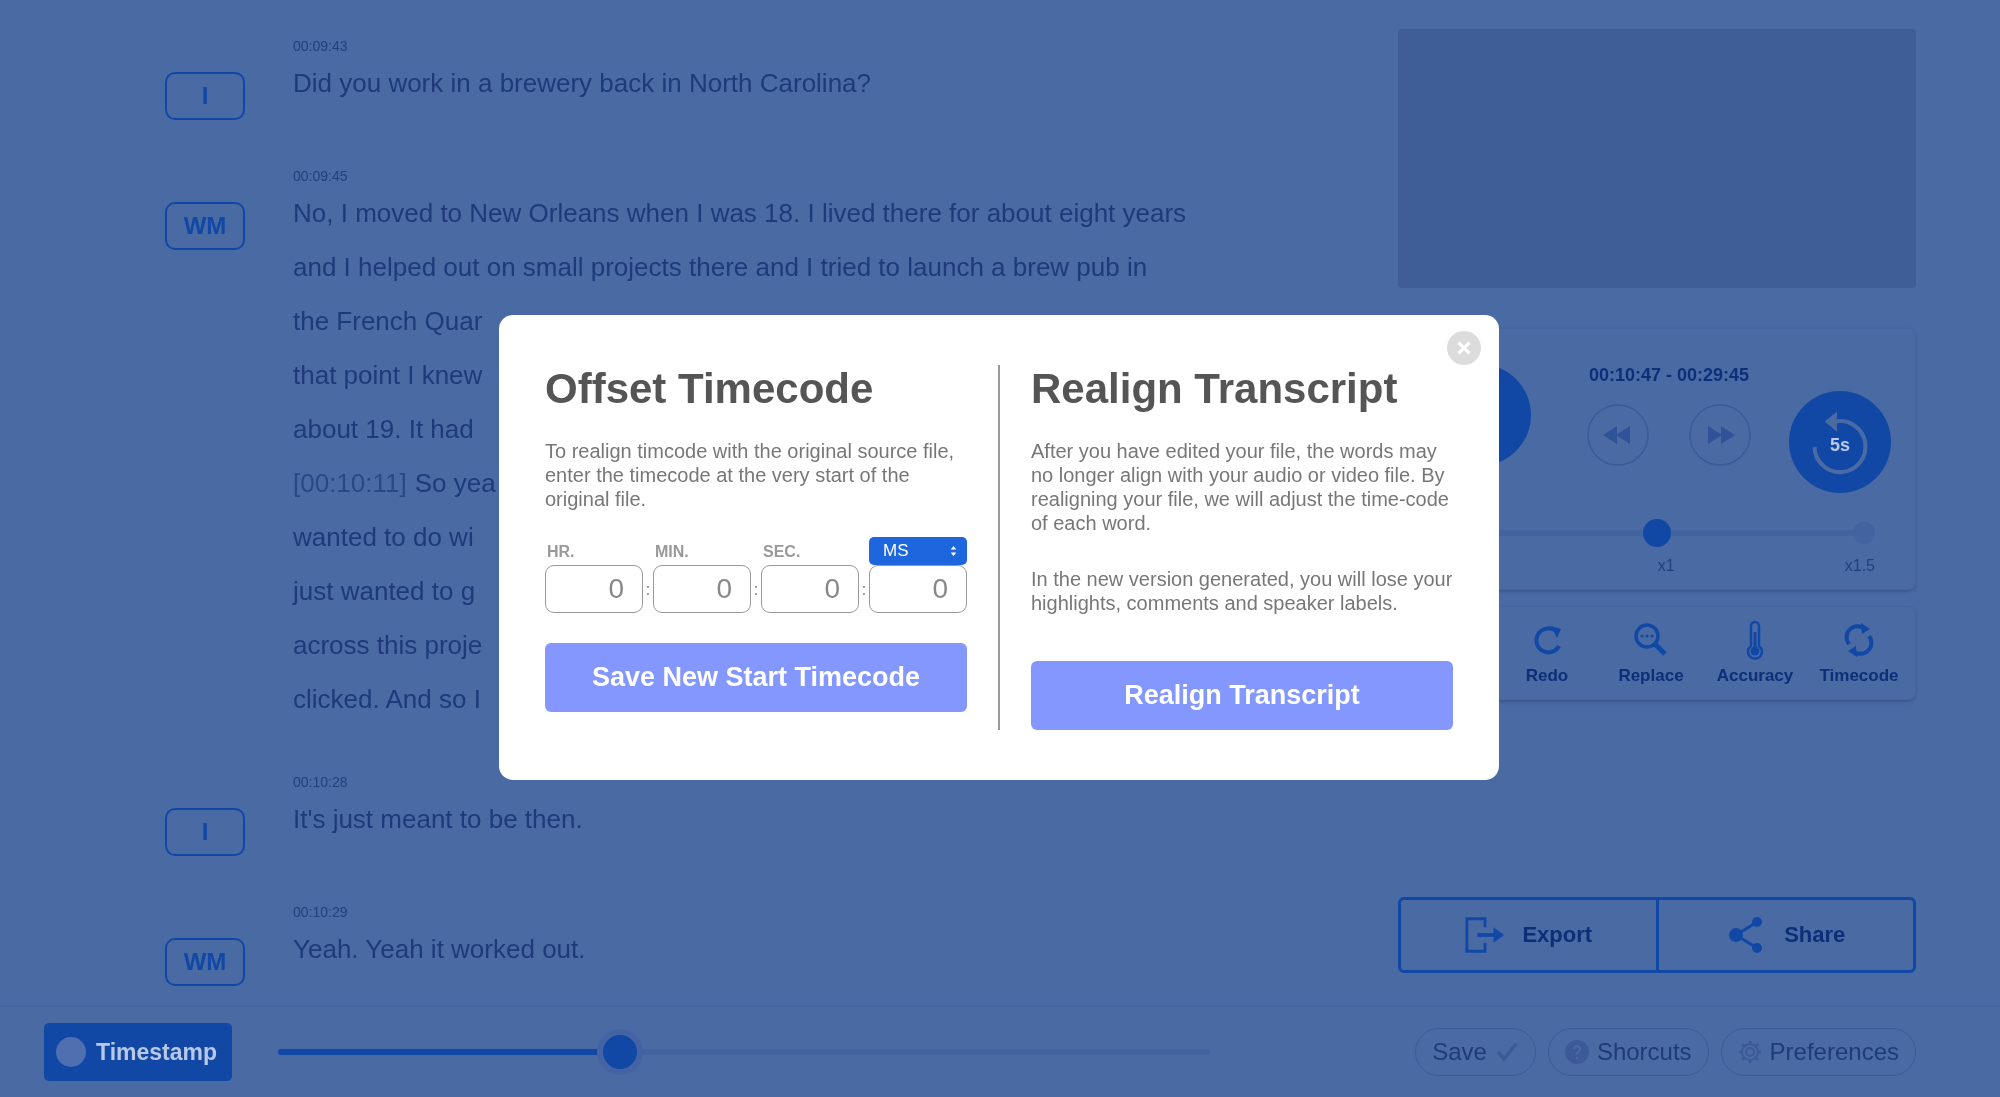 Image resolution: width=2000 pixels, height=1097 pixels. I want to click on close-icon, so click(1464, 348).